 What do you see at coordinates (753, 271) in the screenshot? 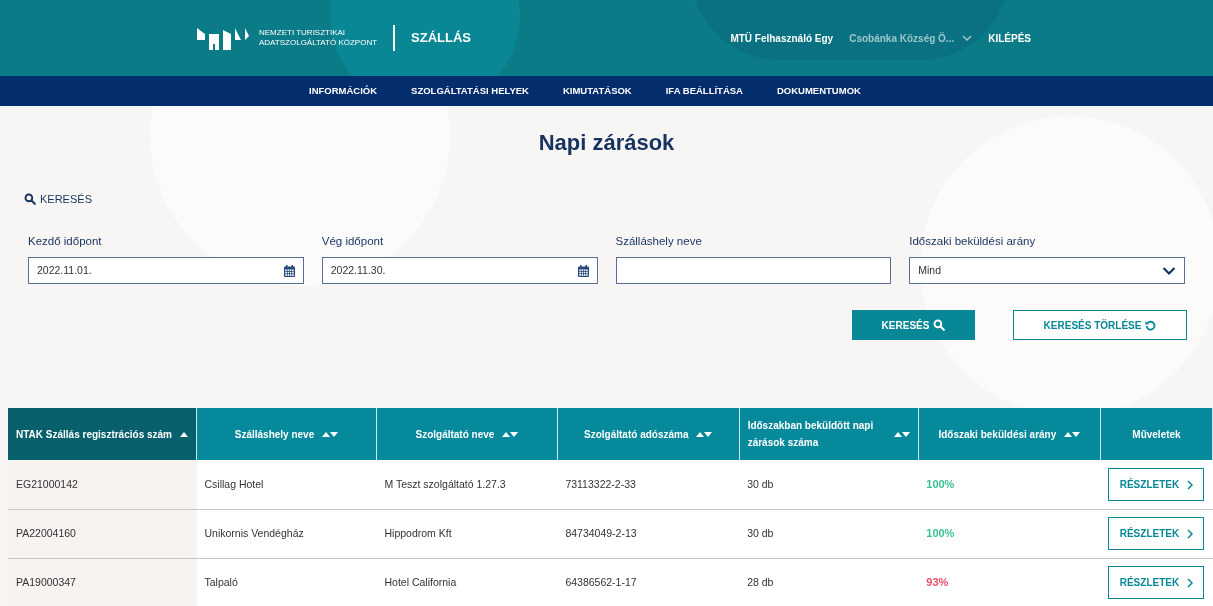
I see `text-field` at bounding box center [753, 271].